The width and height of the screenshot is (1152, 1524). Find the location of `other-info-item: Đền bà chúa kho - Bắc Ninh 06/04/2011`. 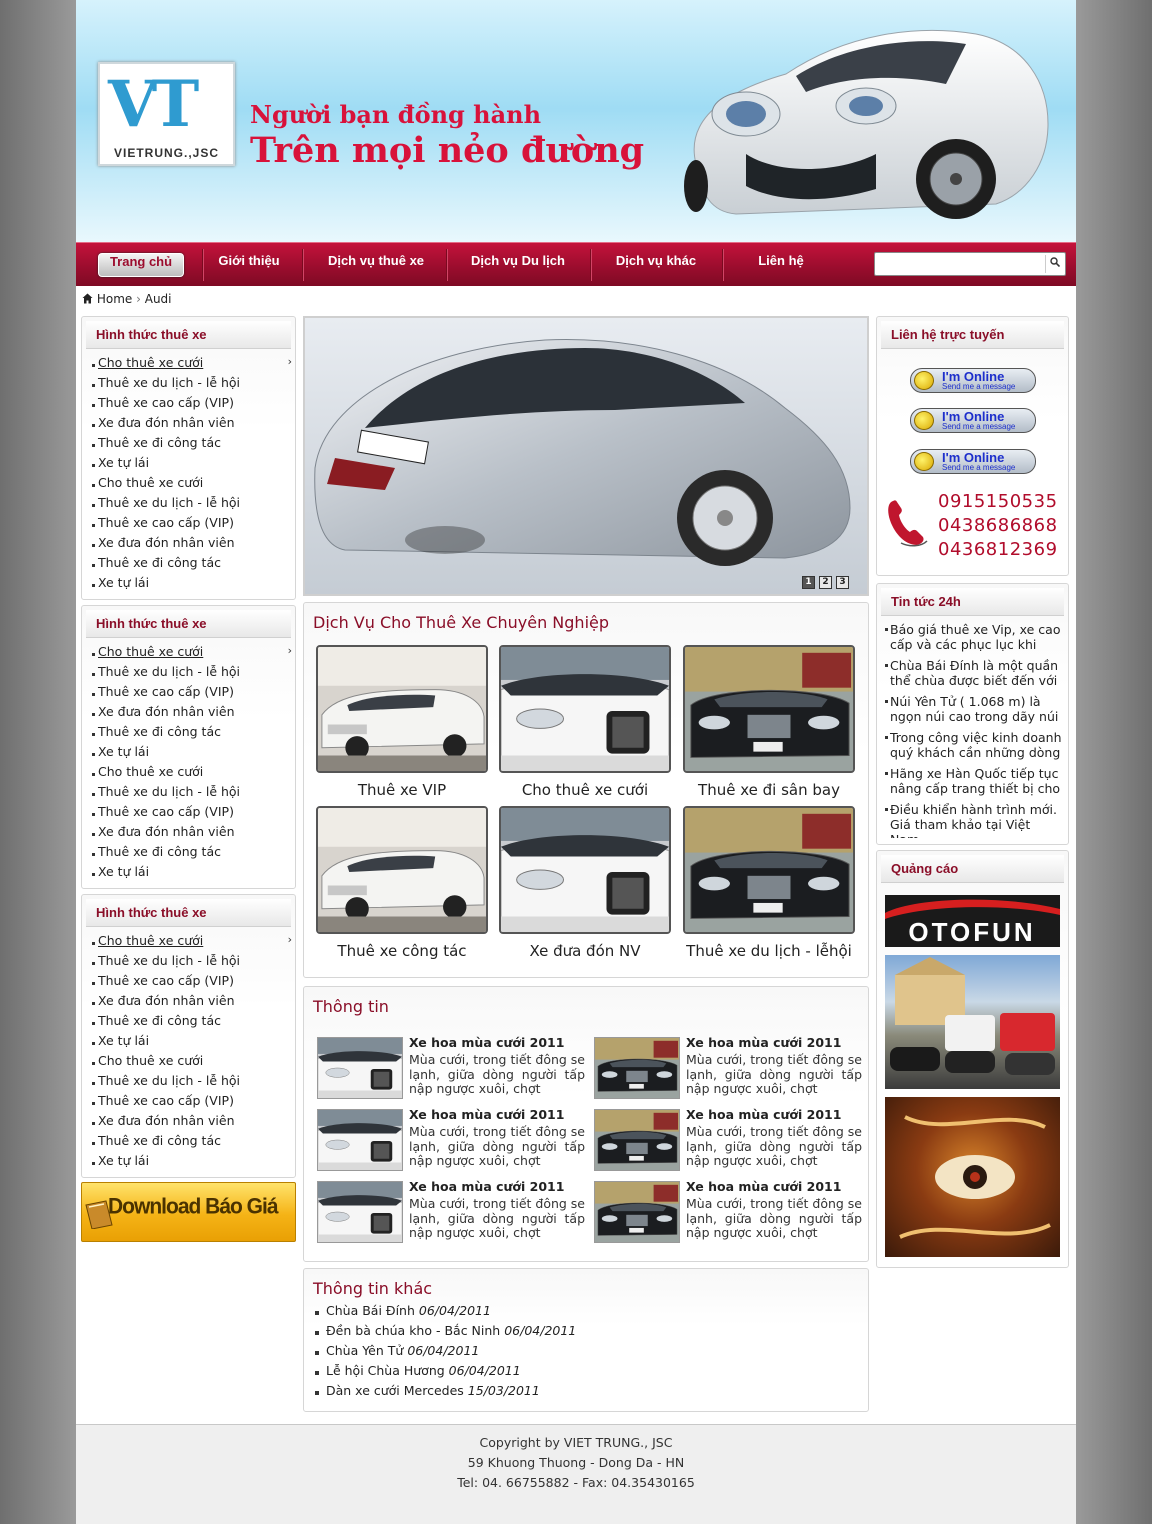

other-info-item: Đền bà chúa kho - Bắc Ninh 06/04/2011 is located at coordinates (445, 1333).